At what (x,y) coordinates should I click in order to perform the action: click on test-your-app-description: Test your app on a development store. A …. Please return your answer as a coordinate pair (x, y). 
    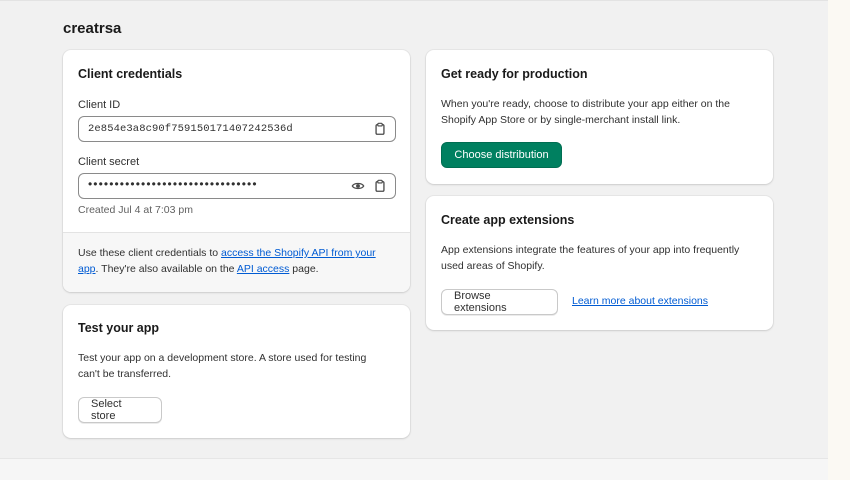
    Looking at the image, I should click on (222, 366).